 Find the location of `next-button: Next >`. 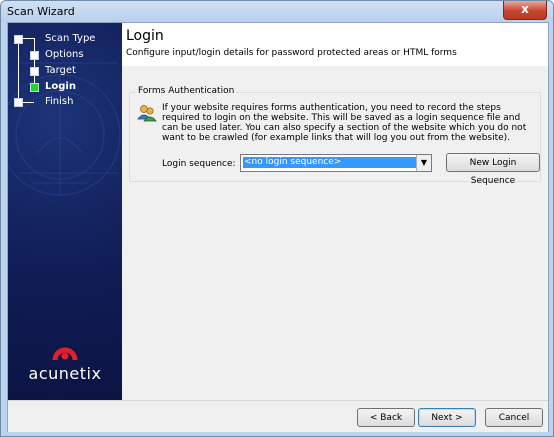

next-button: Next > is located at coordinates (447, 417).